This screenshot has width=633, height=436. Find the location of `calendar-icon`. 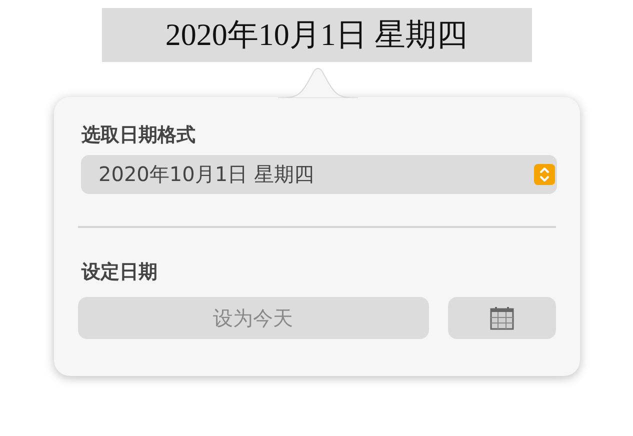

calendar-icon is located at coordinates (502, 318).